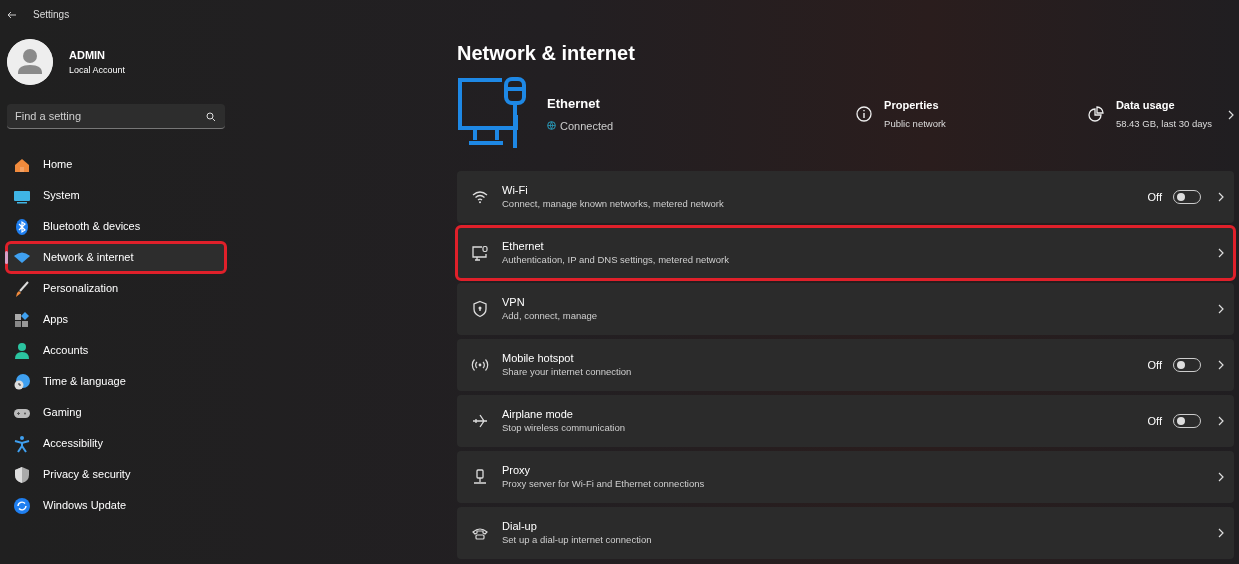 The width and height of the screenshot is (1239, 564). I want to click on sidebar-item: Accounts, so click(116, 350).